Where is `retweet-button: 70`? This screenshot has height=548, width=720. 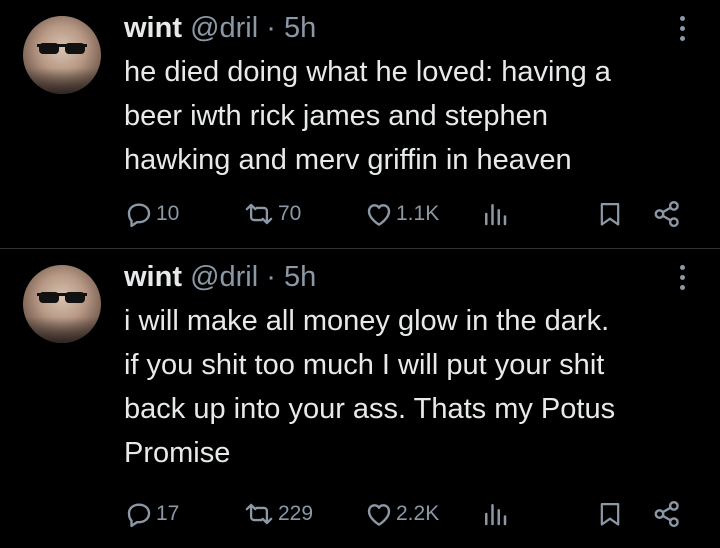 retweet-button: 70 is located at coordinates (271, 214).